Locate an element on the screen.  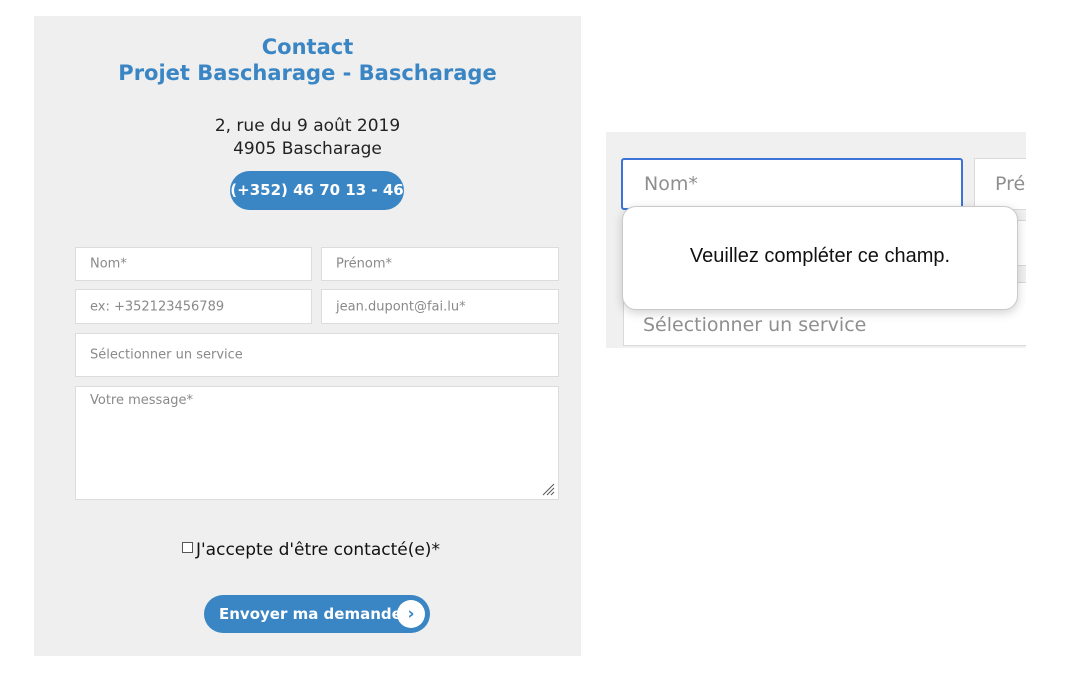
phone-placeholder: ex: +352123456789 is located at coordinates (157, 306).